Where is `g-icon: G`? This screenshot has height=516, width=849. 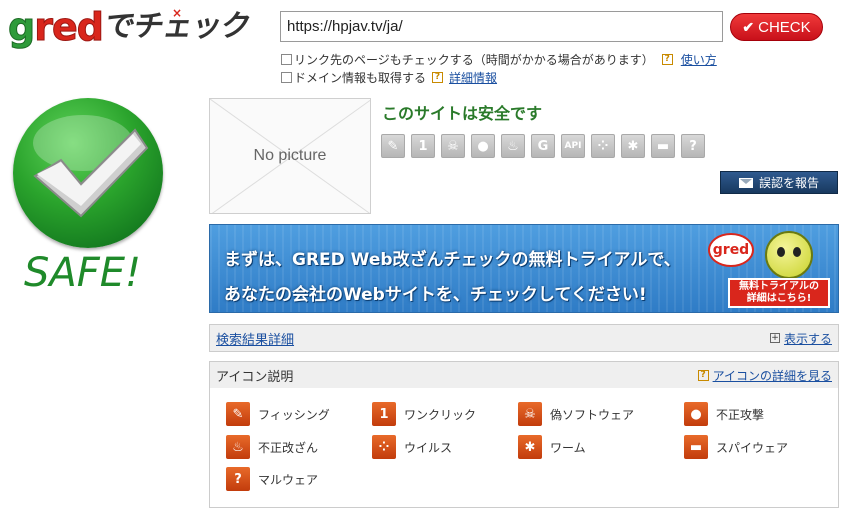
g-icon: G is located at coordinates (543, 146).